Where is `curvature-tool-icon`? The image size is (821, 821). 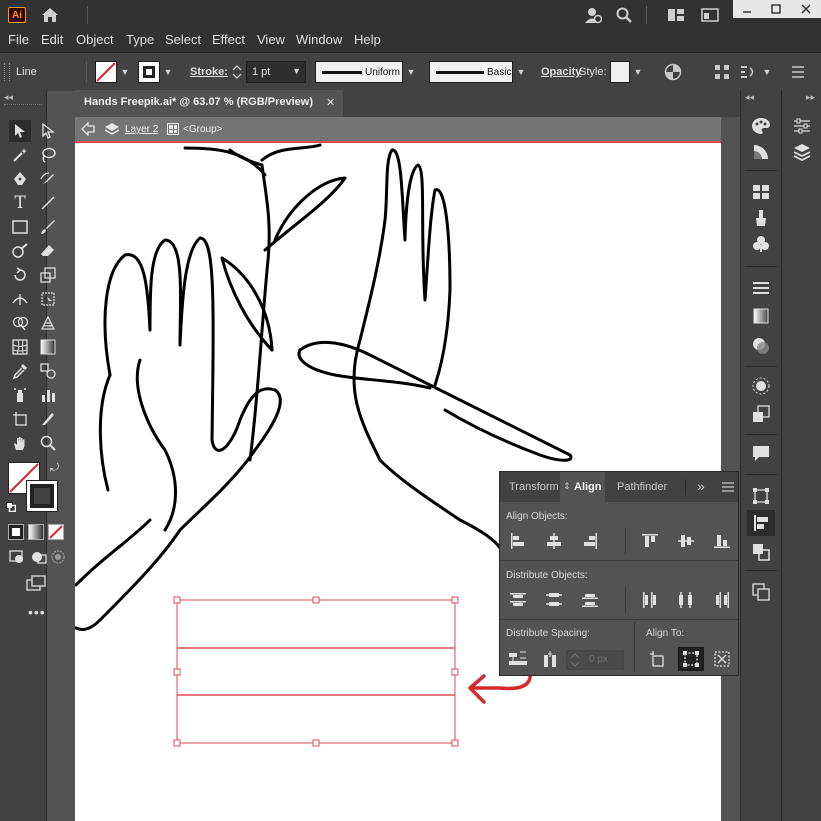 curvature-tool-icon is located at coordinates (48, 179).